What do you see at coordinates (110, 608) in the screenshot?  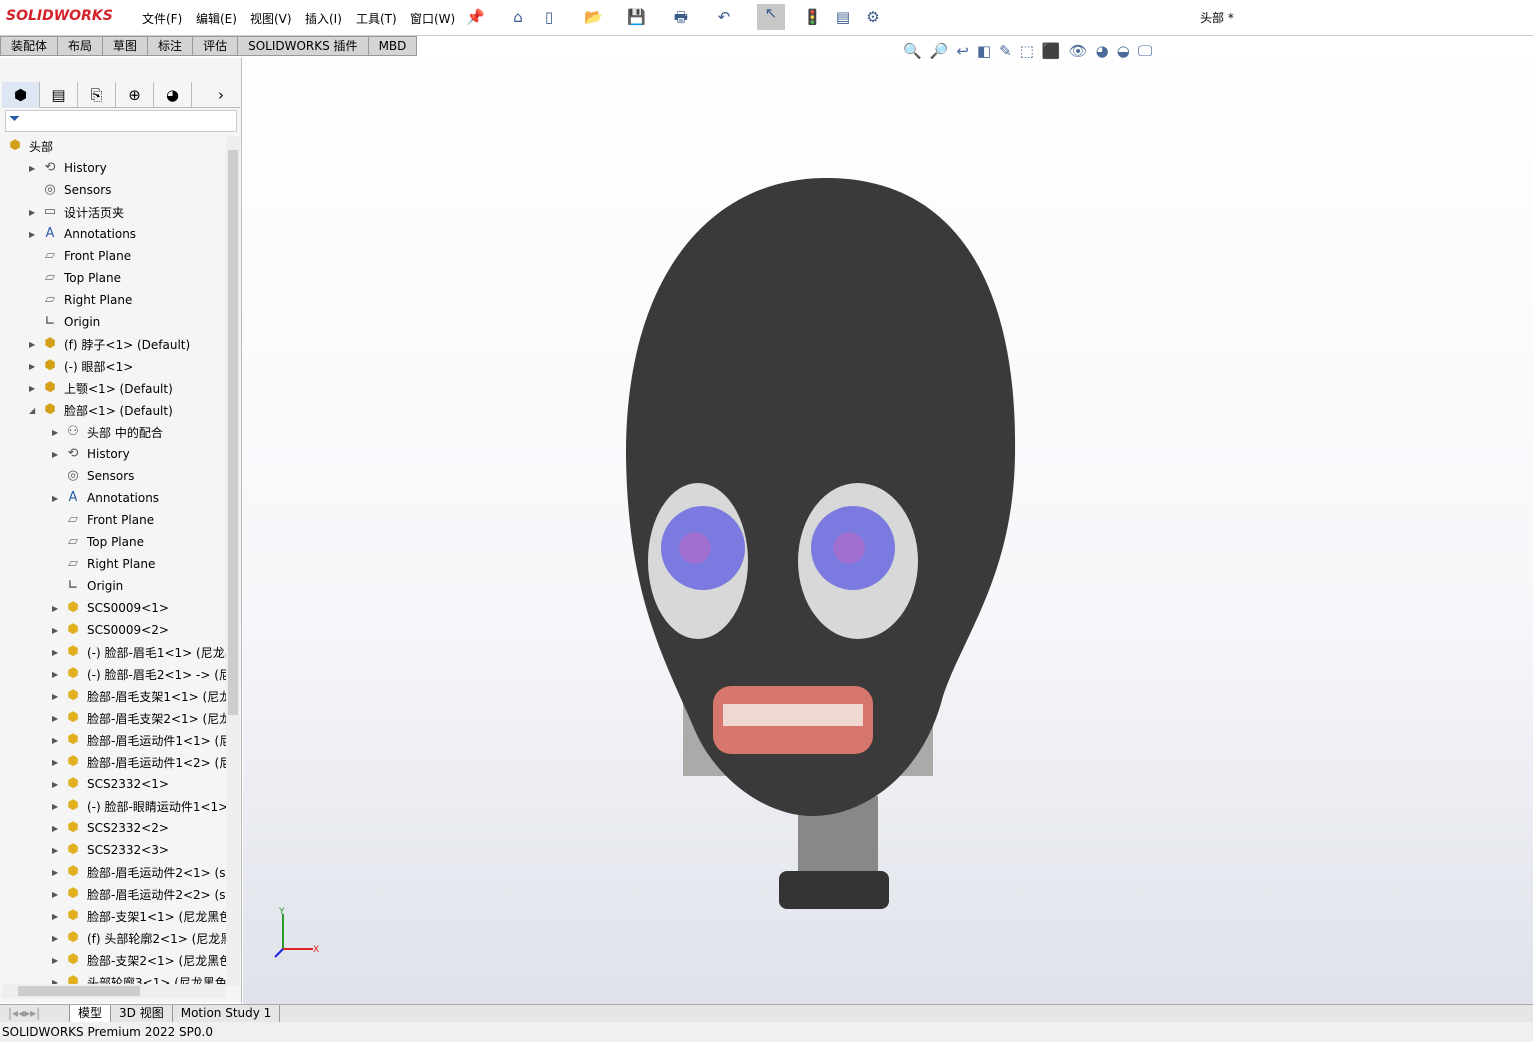 I see `tree-item: ▶ ⬢ SCS0009<1>` at bounding box center [110, 608].